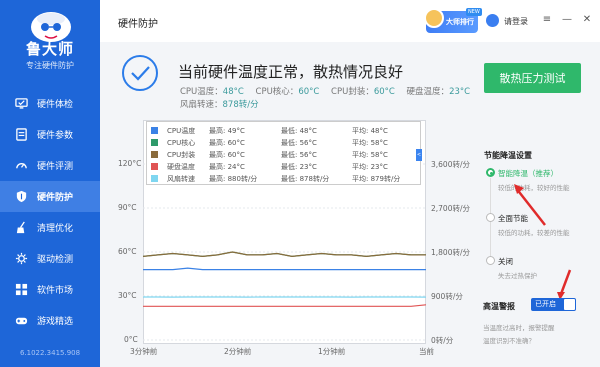 This screenshot has height=367, width=600. What do you see at coordinates (284, 269) in the screenshot?
I see `series-line-CPU温度` at bounding box center [284, 269].